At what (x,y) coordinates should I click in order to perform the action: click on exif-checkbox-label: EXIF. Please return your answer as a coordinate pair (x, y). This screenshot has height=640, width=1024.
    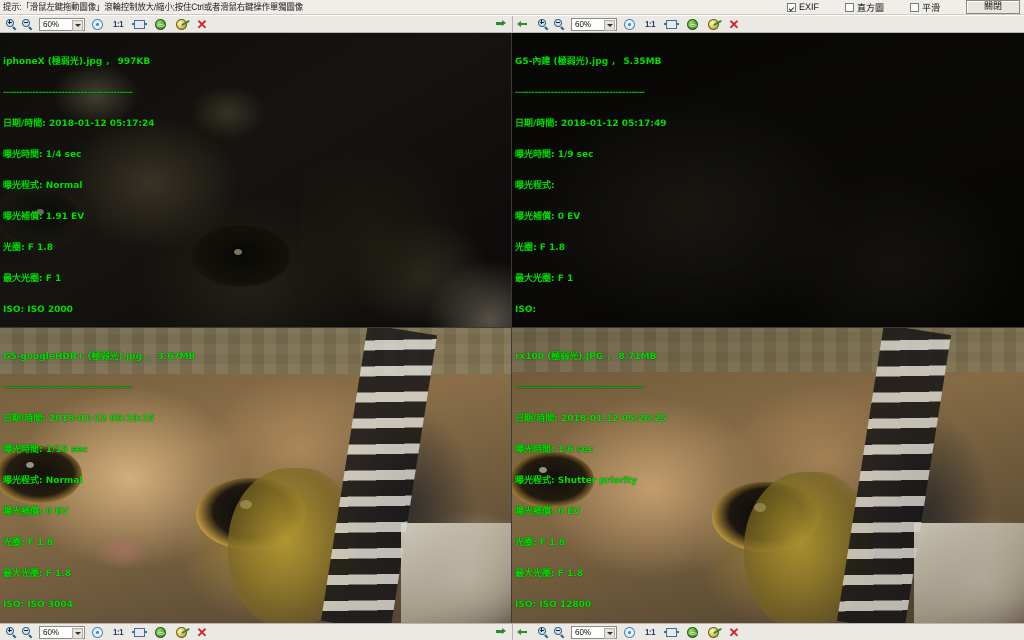
    Looking at the image, I should click on (808, 7).